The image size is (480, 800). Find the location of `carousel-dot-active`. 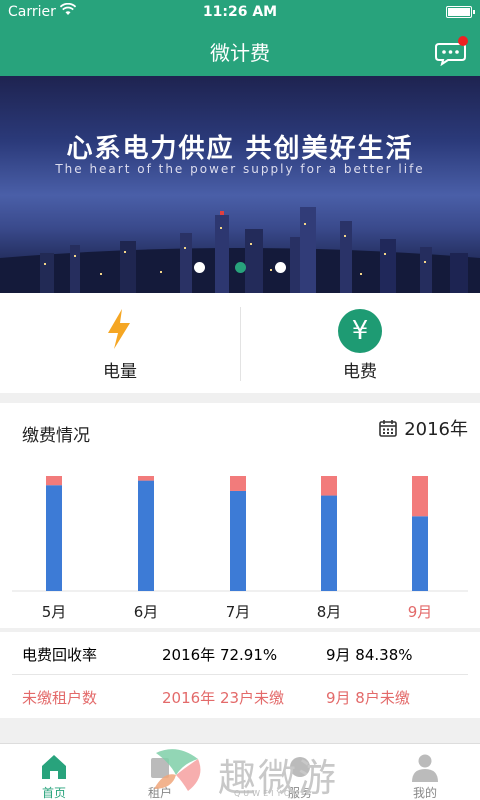

carousel-dot-active is located at coordinates (240, 267).